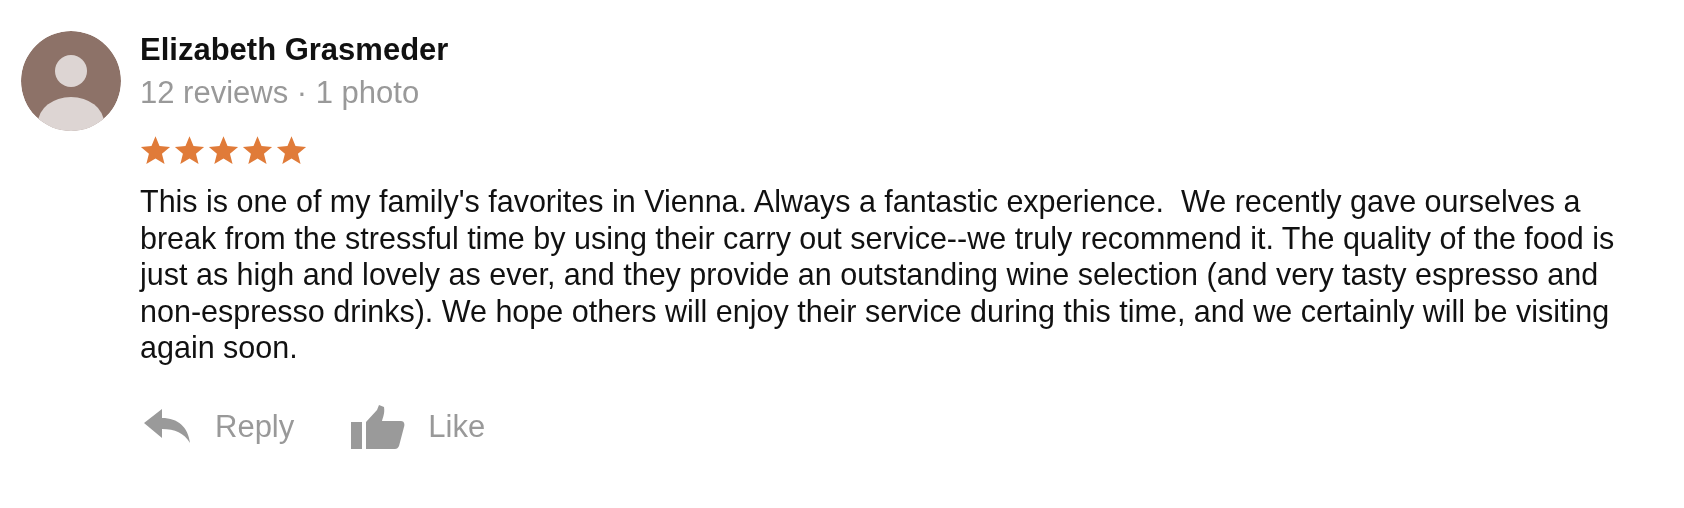  Describe the element at coordinates (378, 426) in the screenshot. I see `thumbs-up-icon` at that location.